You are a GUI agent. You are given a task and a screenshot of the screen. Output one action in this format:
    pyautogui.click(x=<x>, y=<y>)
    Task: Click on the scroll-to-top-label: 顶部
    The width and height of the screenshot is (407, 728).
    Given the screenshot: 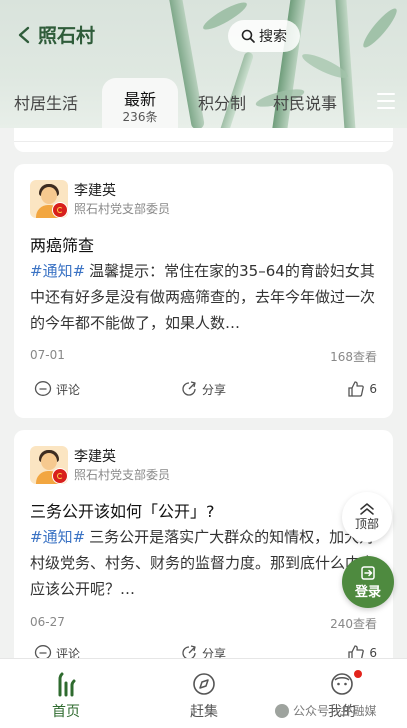 What is the action you would take?
    pyautogui.click(x=366, y=523)
    